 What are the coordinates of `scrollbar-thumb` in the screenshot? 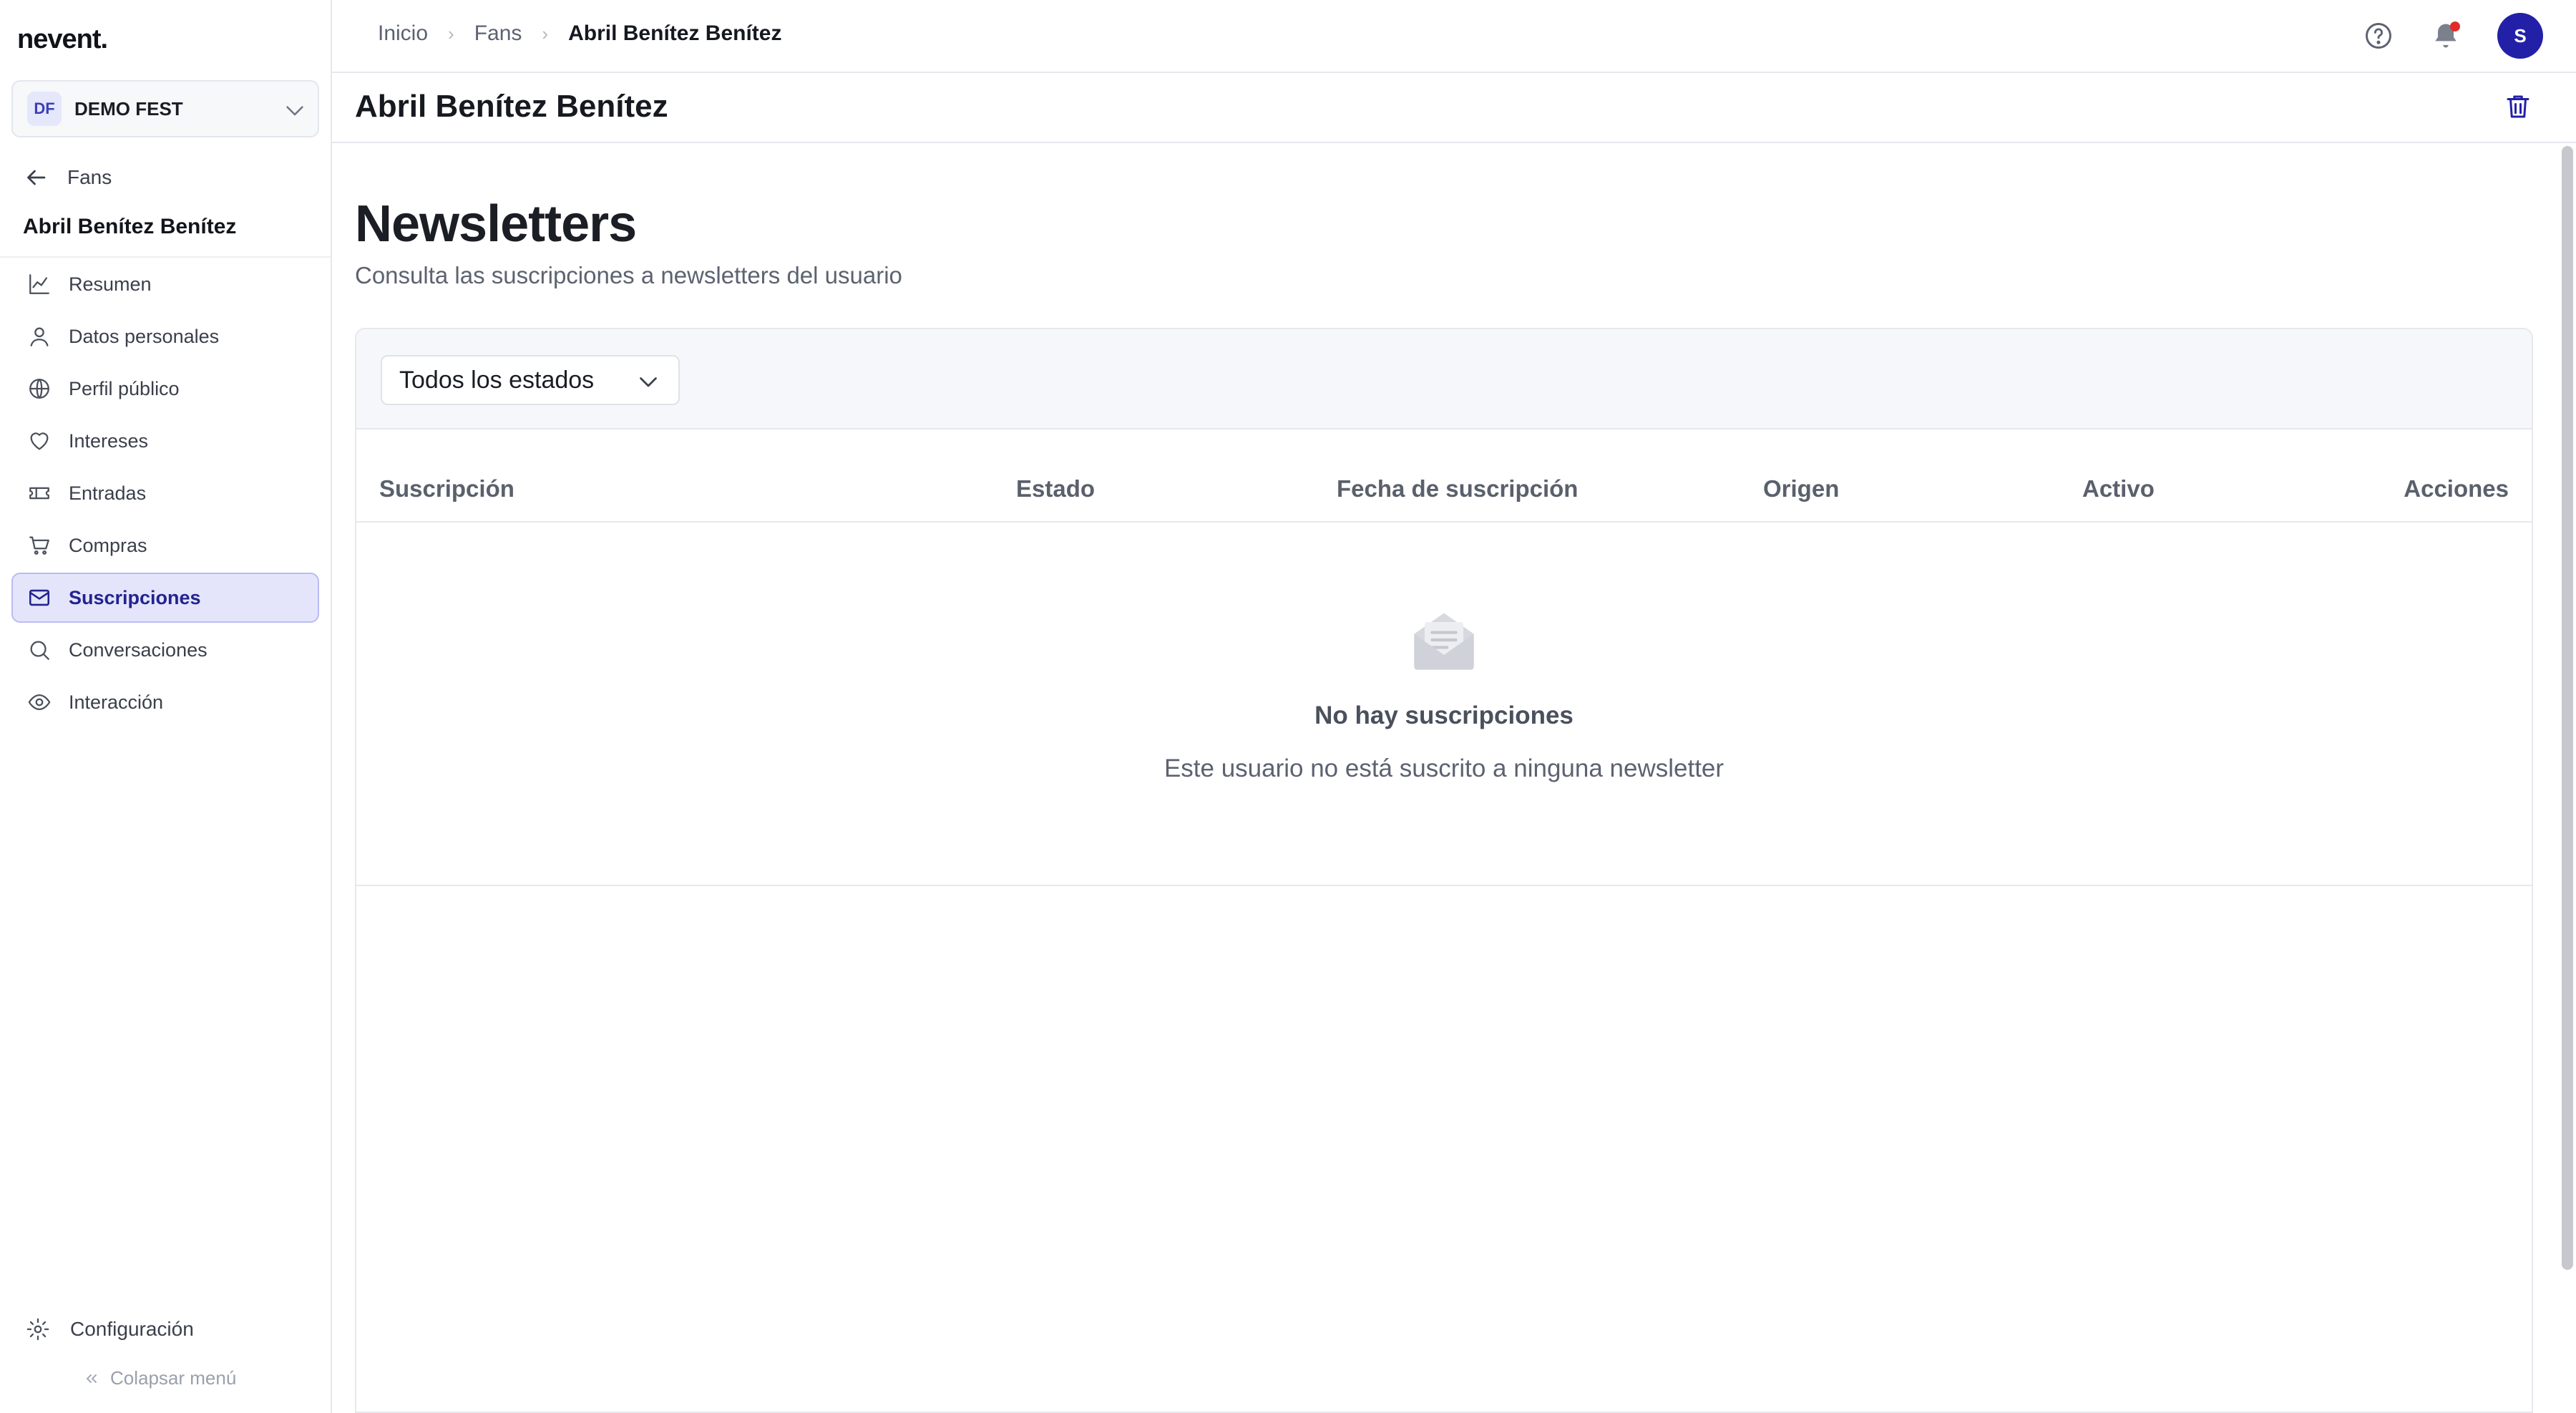 It's located at (2567, 708).